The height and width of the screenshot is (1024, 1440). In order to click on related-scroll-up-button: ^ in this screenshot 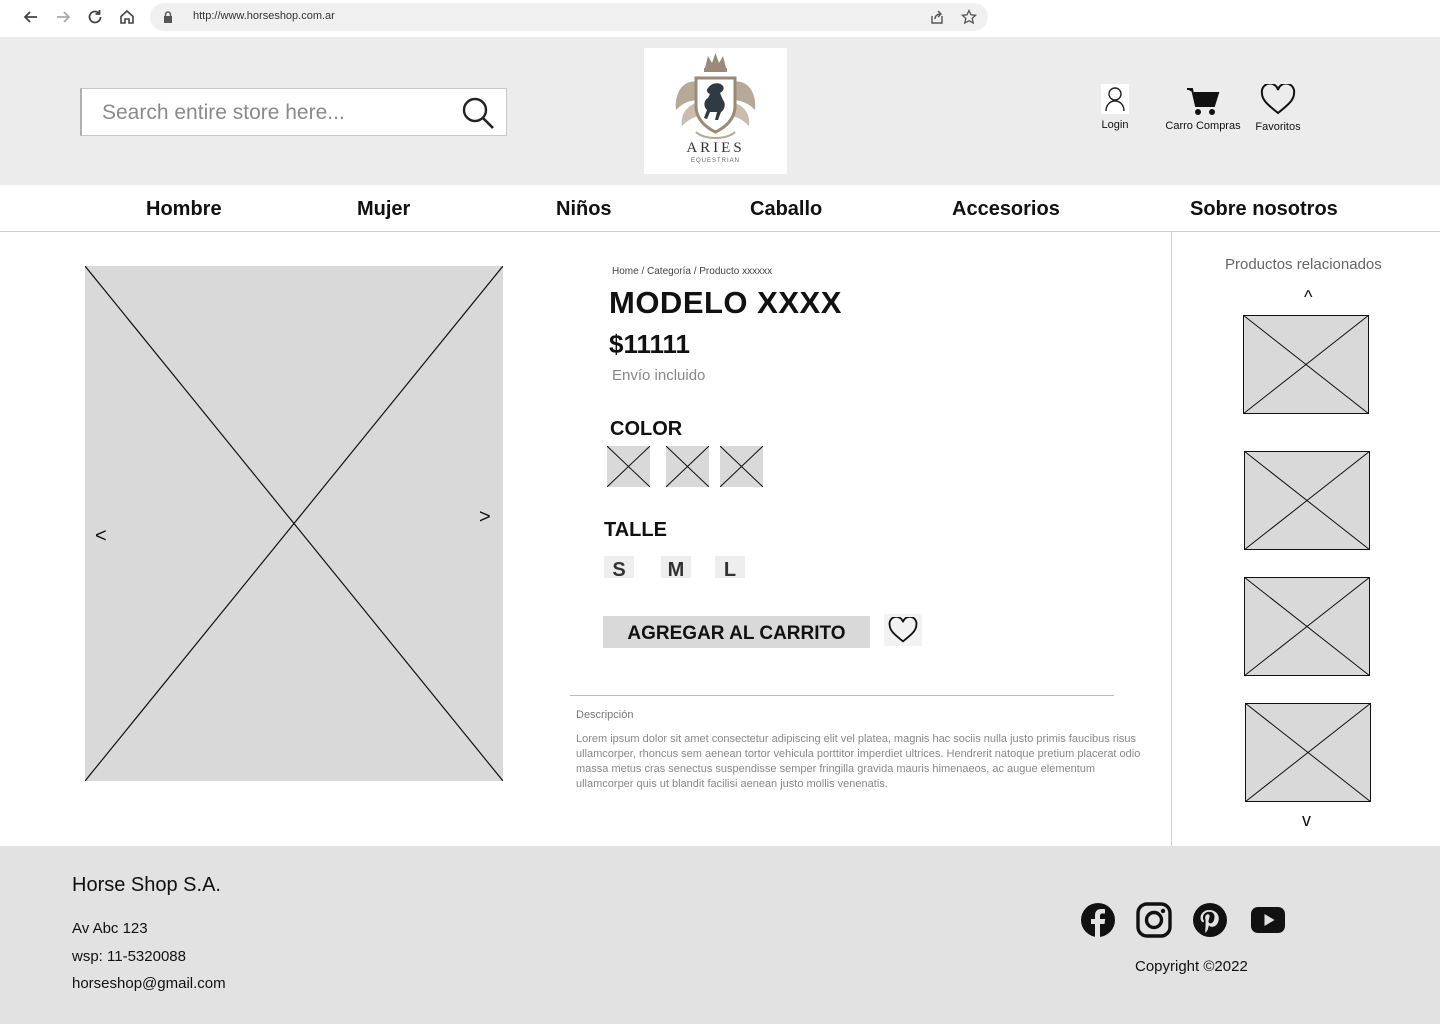, I will do `click(1308, 297)`.